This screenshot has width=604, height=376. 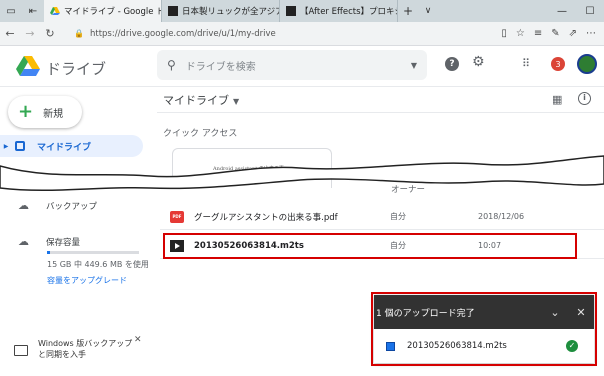 What do you see at coordinates (76, 69) in the screenshot?
I see `drive-brand-label: ドライブ` at bounding box center [76, 69].